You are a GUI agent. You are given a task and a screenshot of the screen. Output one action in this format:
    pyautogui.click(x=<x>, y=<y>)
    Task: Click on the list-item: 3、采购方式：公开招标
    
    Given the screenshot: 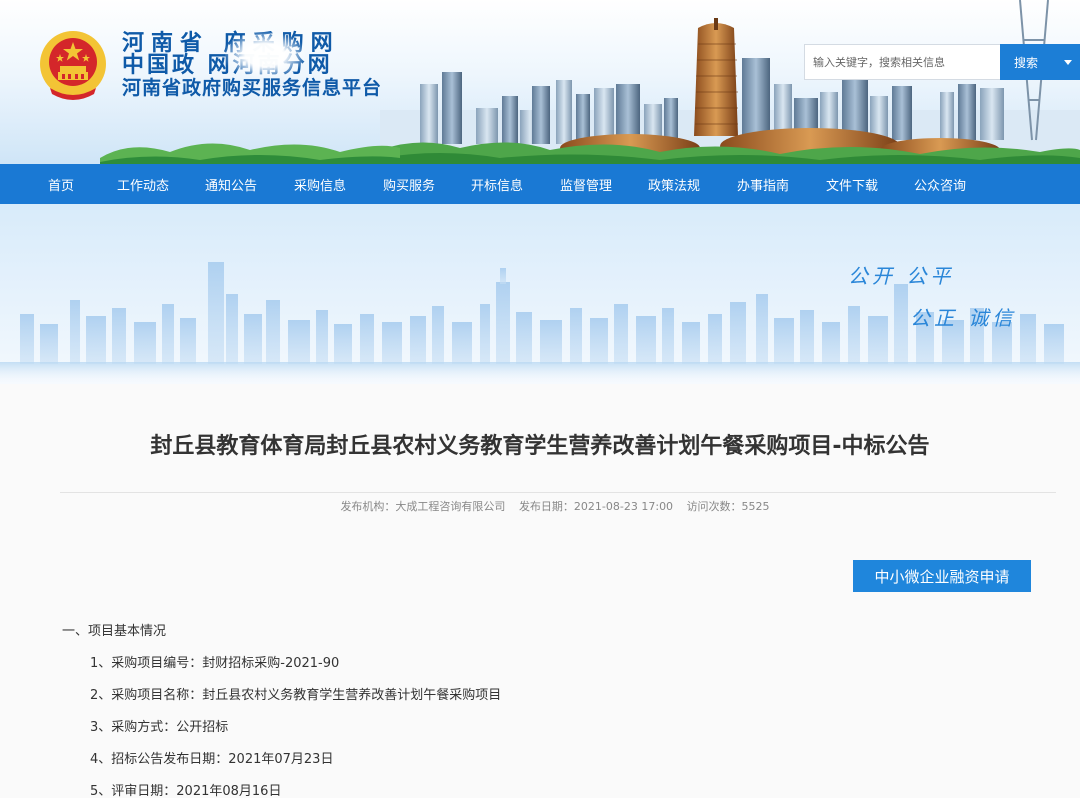 What is the action you would take?
    pyautogui.click(x=159, y=727)
    